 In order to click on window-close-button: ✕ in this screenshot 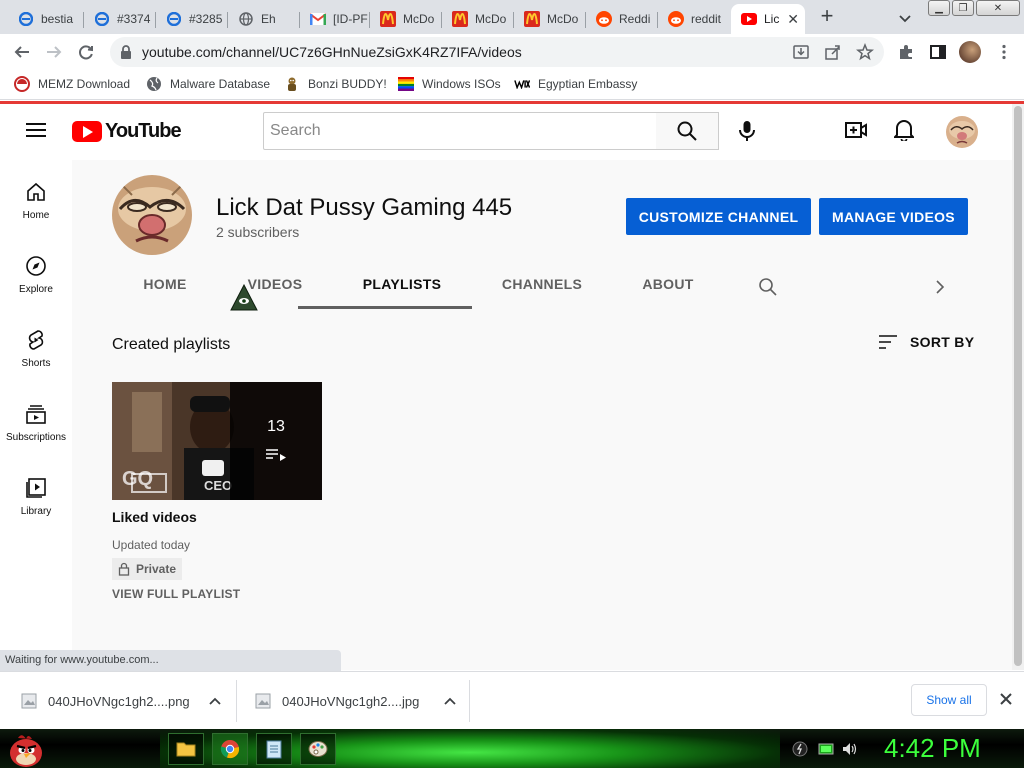, I will do `click(998, 8)`.